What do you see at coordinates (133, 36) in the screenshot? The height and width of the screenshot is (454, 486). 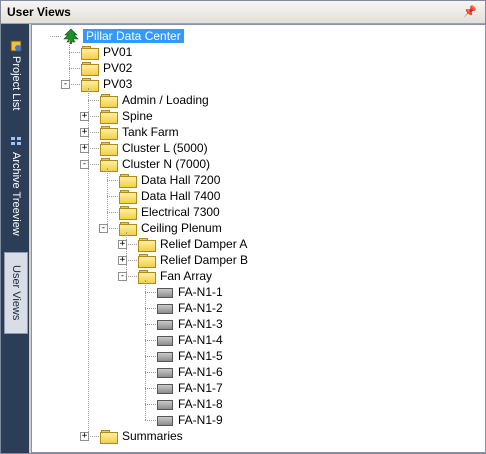 I see `tree-node-label: Pillar Data Center` at bounding box center [133, 36].